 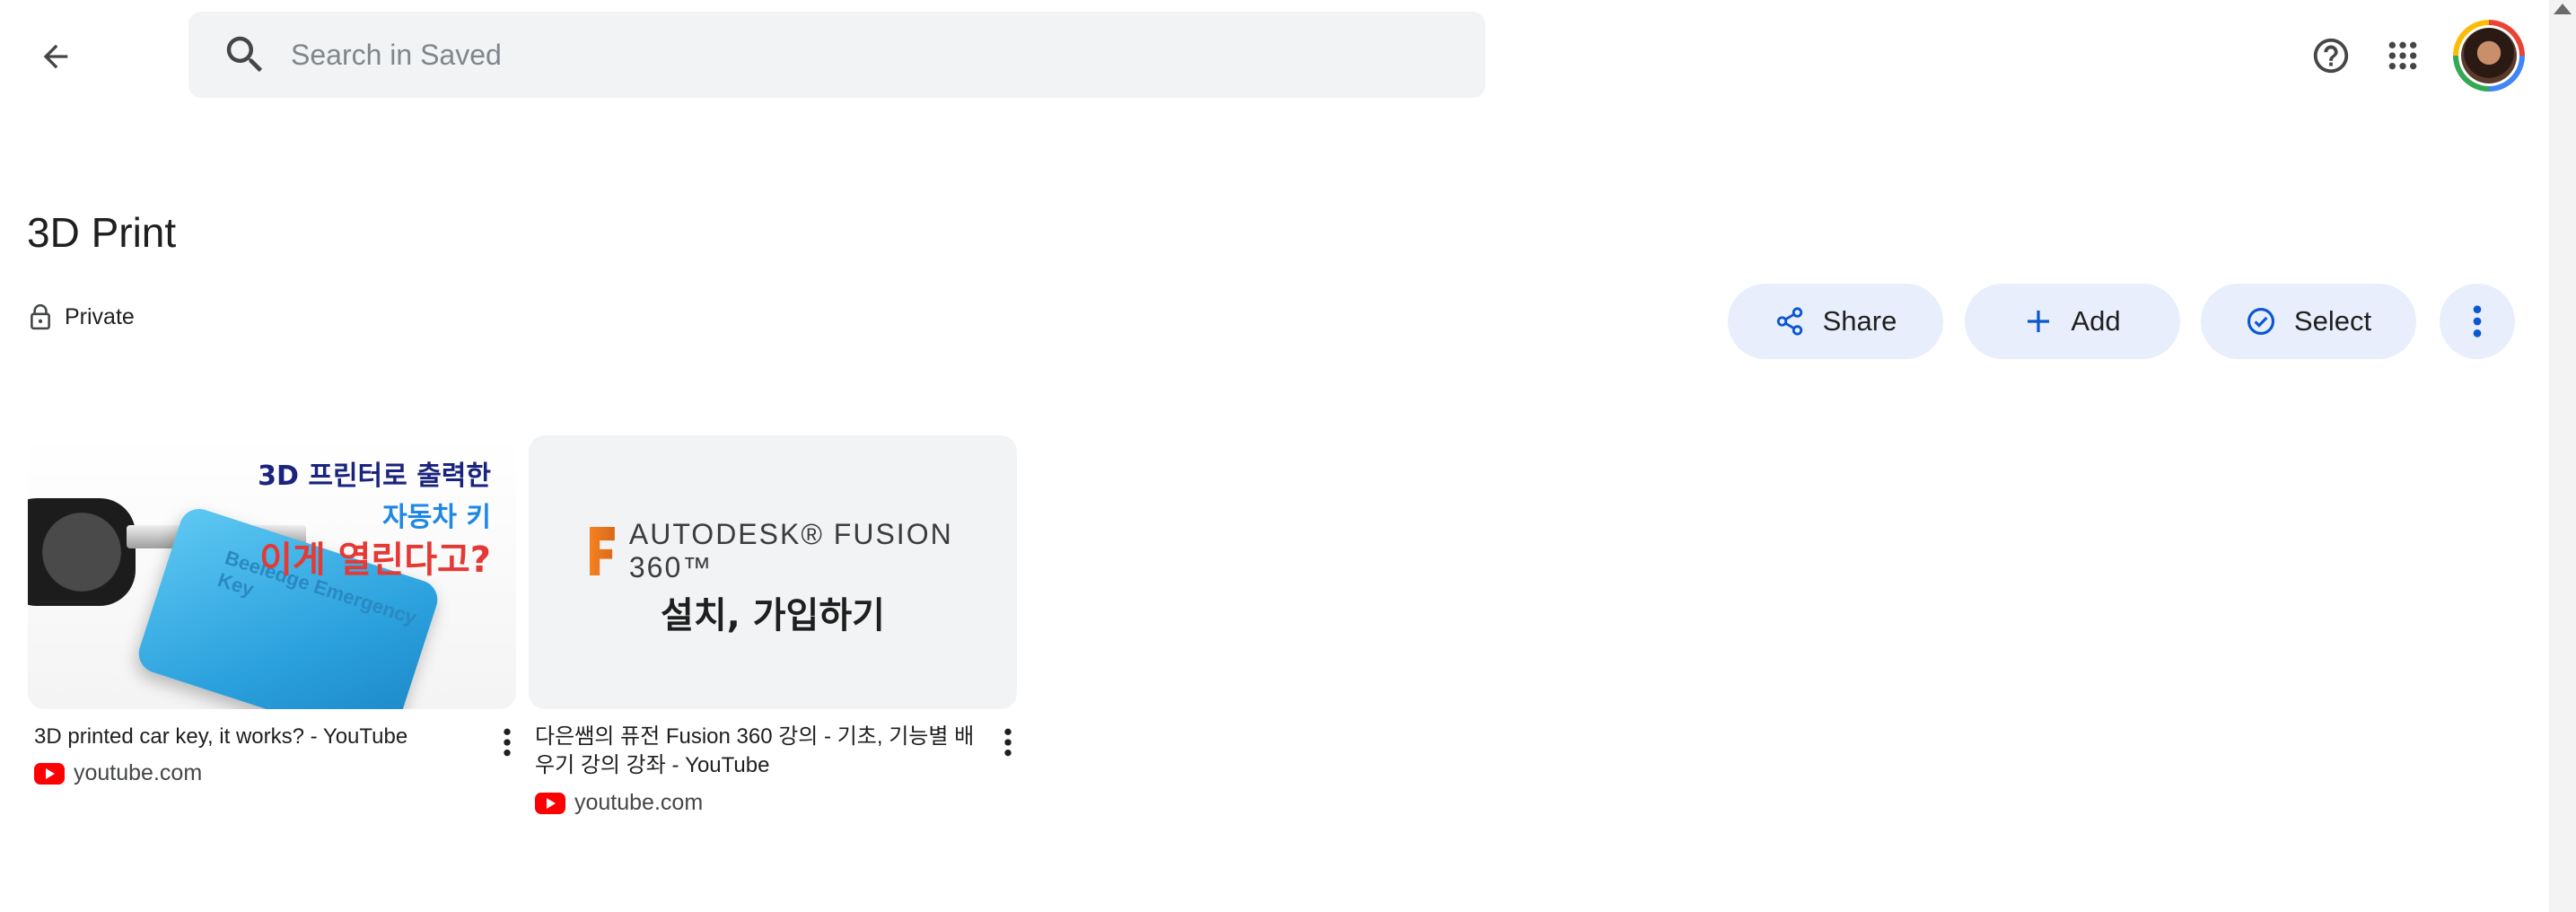 I want to click on apps-button, so click(x=2402, y=55).